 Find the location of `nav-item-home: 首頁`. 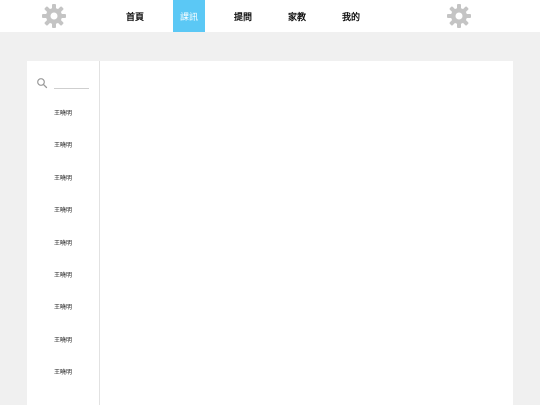

nav-item-home: 首頁 is located at coordinates (135, 16).